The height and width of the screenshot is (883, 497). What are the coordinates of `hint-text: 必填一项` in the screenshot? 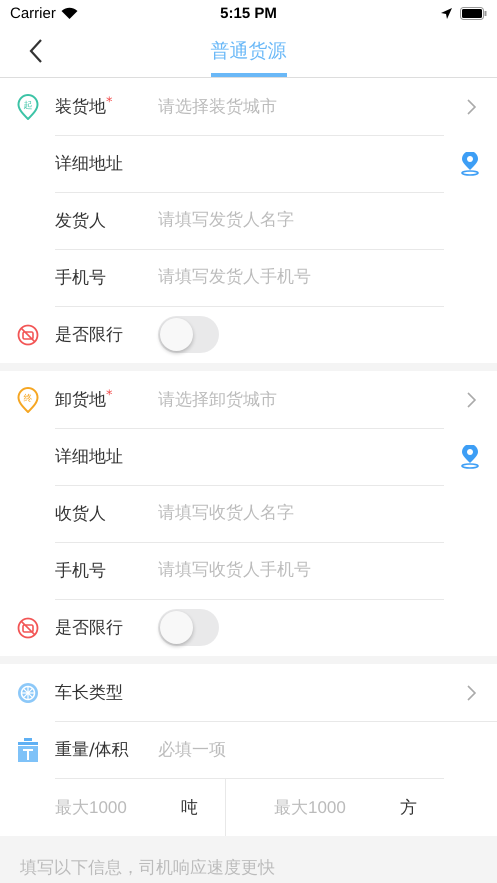 It's located at (192, 750).